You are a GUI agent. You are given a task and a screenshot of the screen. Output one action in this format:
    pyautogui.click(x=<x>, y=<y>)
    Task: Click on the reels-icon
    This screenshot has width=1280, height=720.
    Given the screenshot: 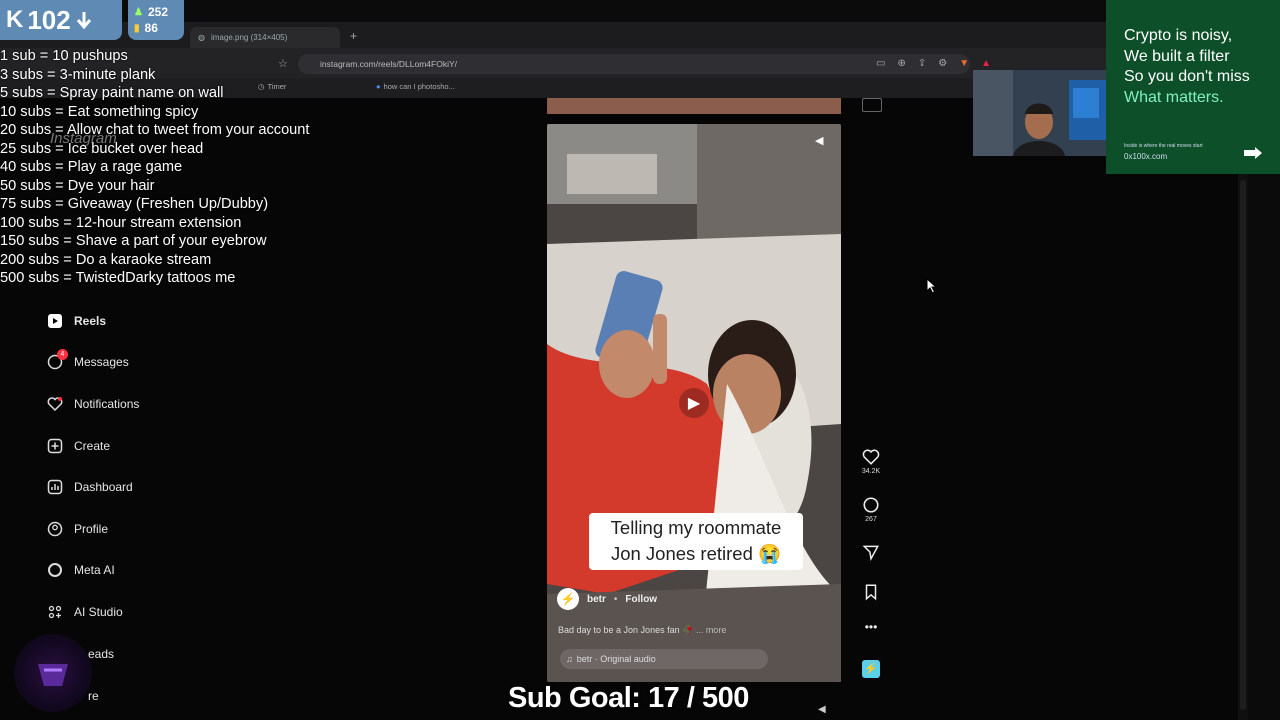 What is the action you would take?
    pyautogui.click(x=55, y=321)
    